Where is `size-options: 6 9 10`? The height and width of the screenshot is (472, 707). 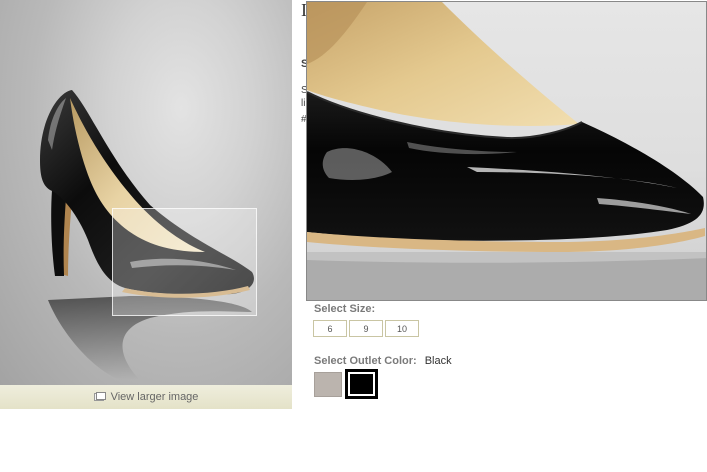
size-options: 6 9 10 is located at coordinates (366, 328).